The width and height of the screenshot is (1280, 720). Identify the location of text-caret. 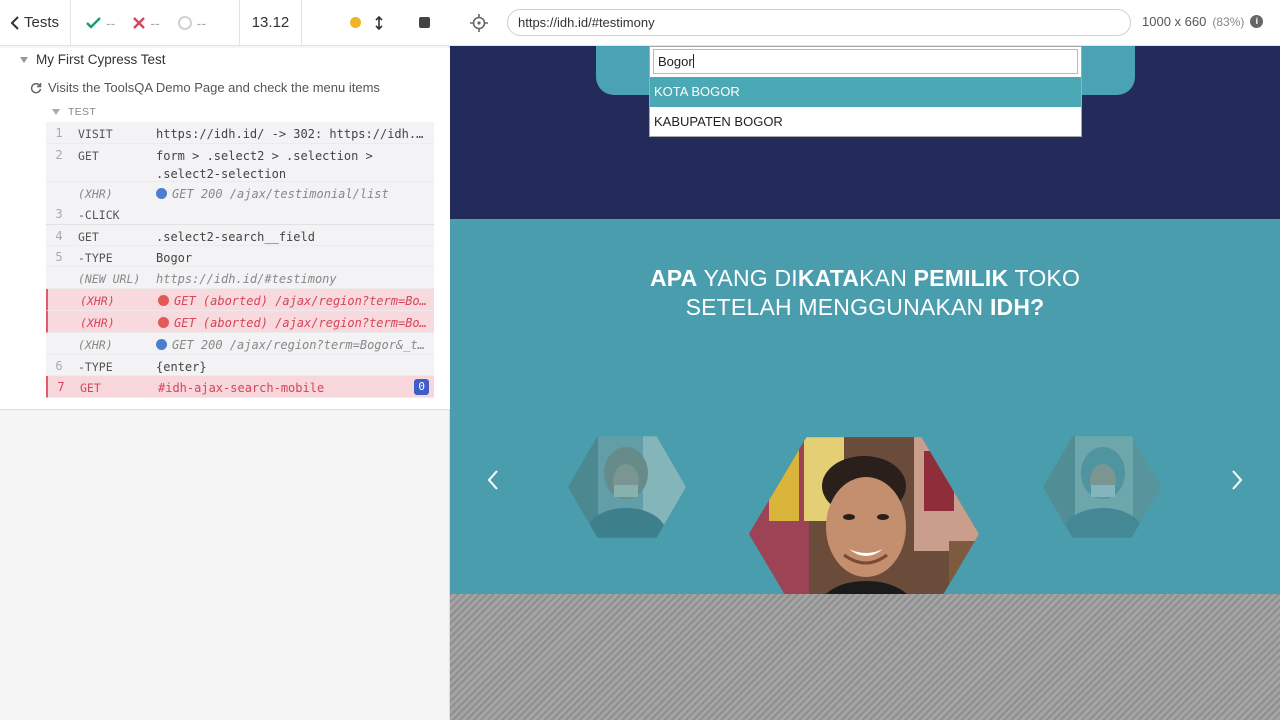
(693, 61).